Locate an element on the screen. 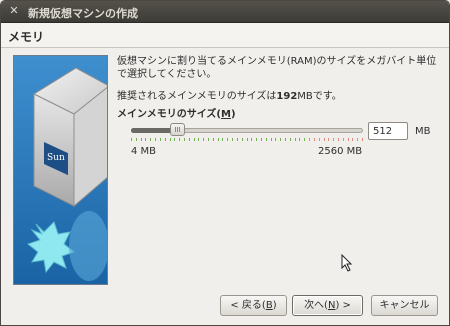 This screenshot has width=450, height=326. memory-size-label-text: メインメモリのサイズ( is located at coordinates (169, 114).